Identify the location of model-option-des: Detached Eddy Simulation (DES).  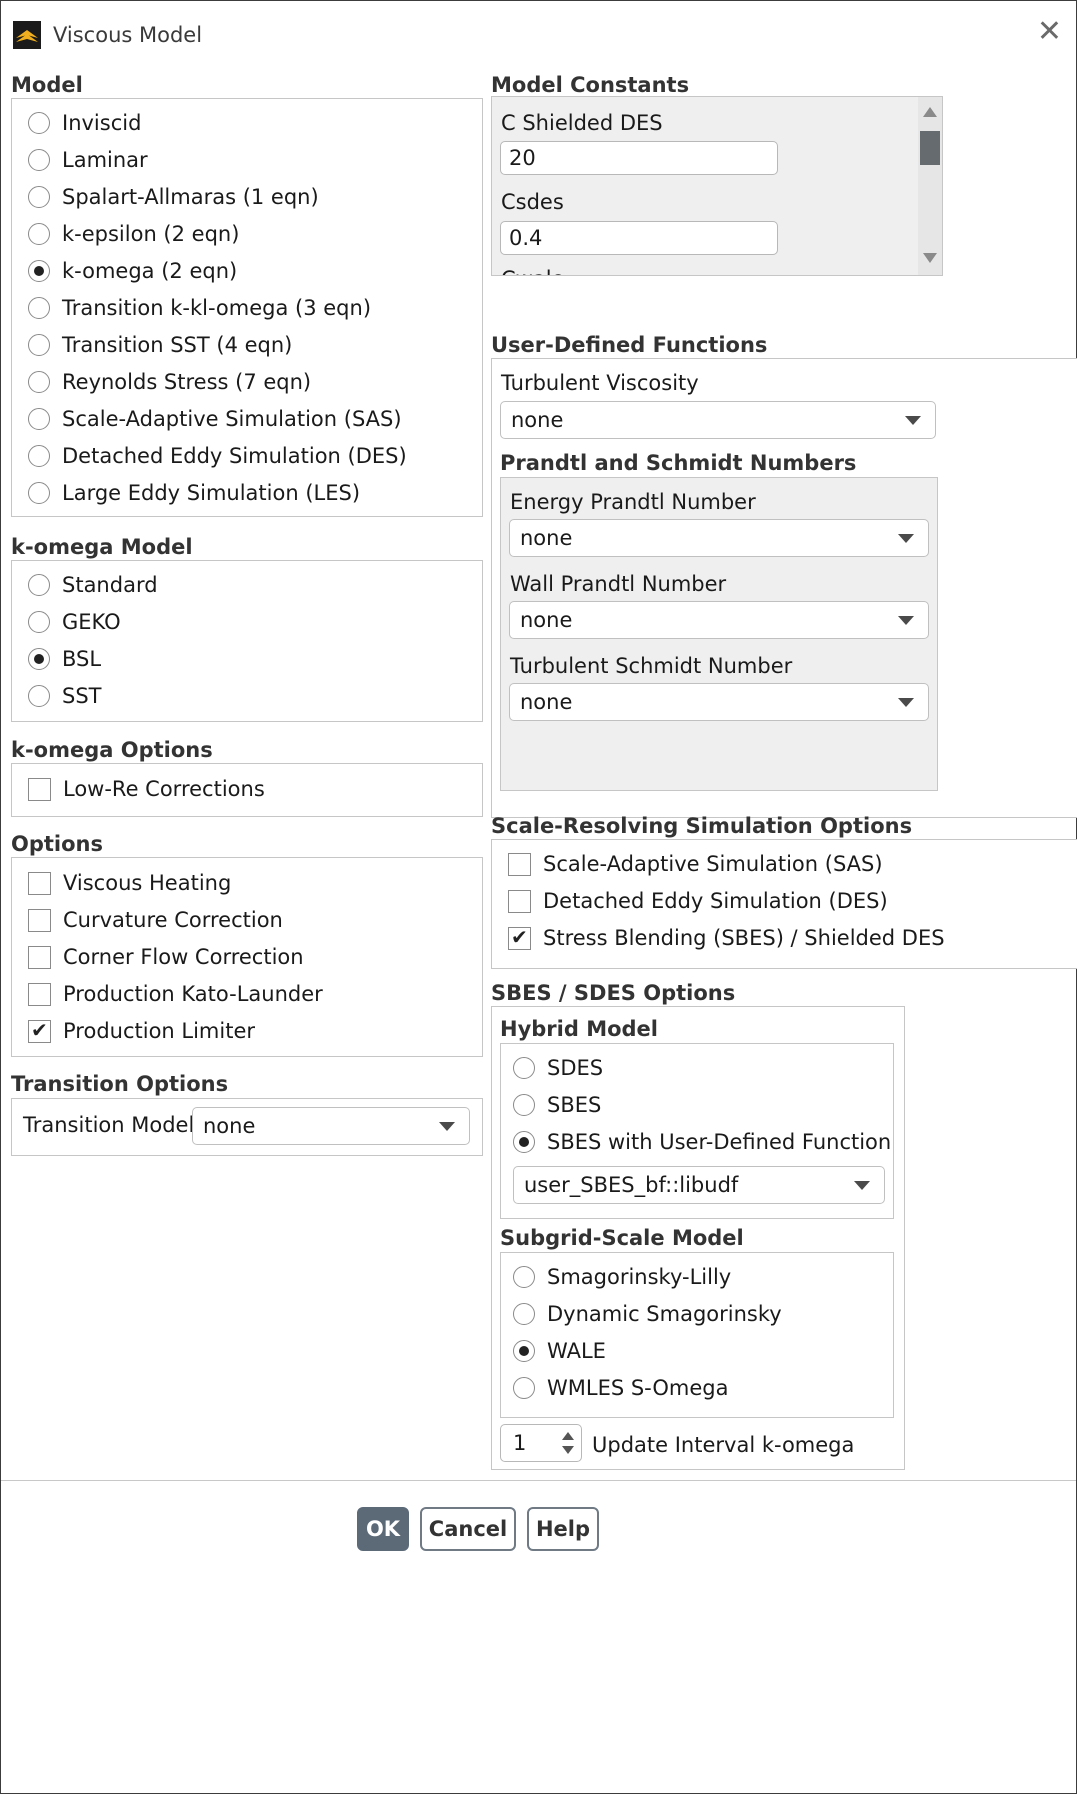
(217, 456).